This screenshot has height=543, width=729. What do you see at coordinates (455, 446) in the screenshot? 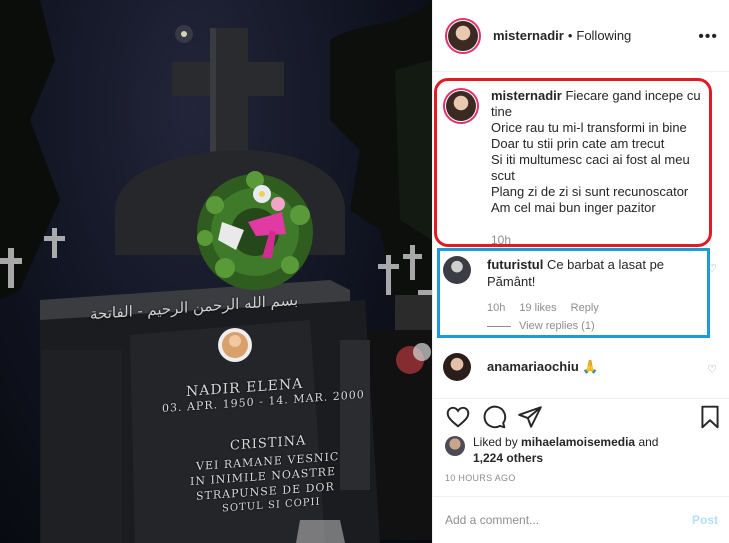
I see `liker-avatar` at bounding box center [455, 446].